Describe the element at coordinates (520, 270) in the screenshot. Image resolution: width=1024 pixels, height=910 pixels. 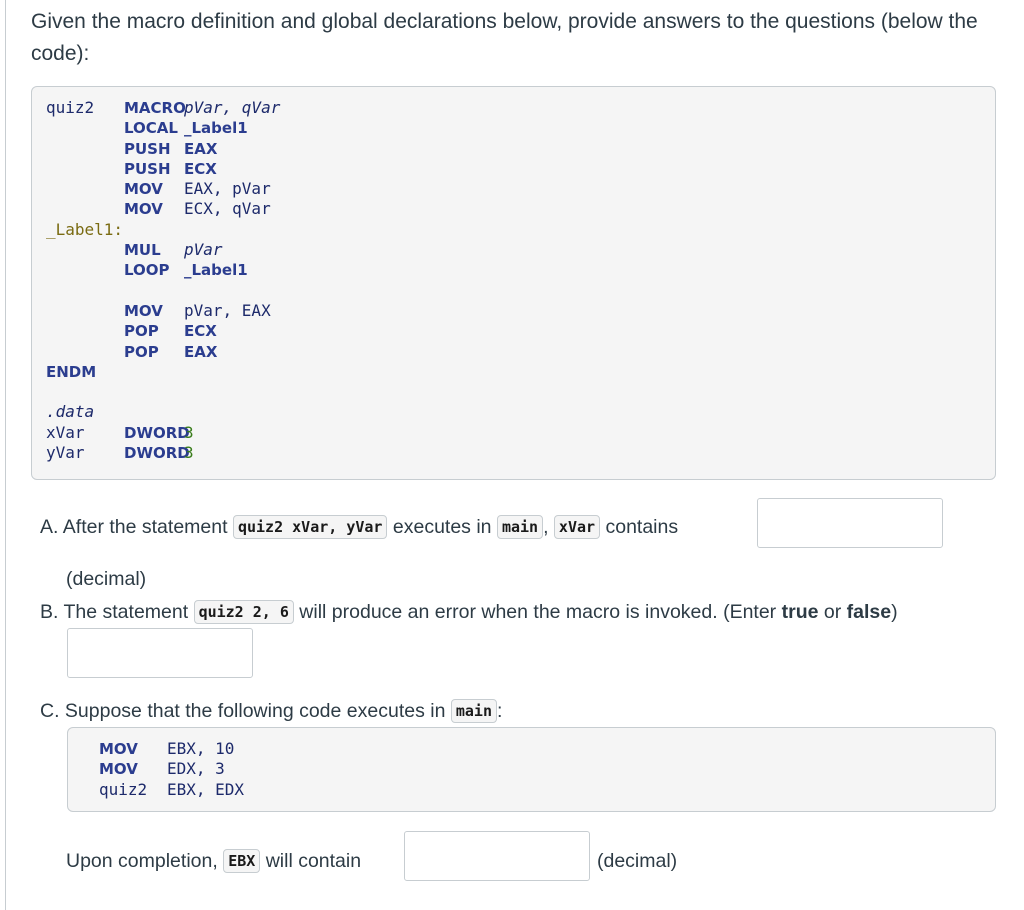
I see `code-line: LOOP _Label1` at that location.